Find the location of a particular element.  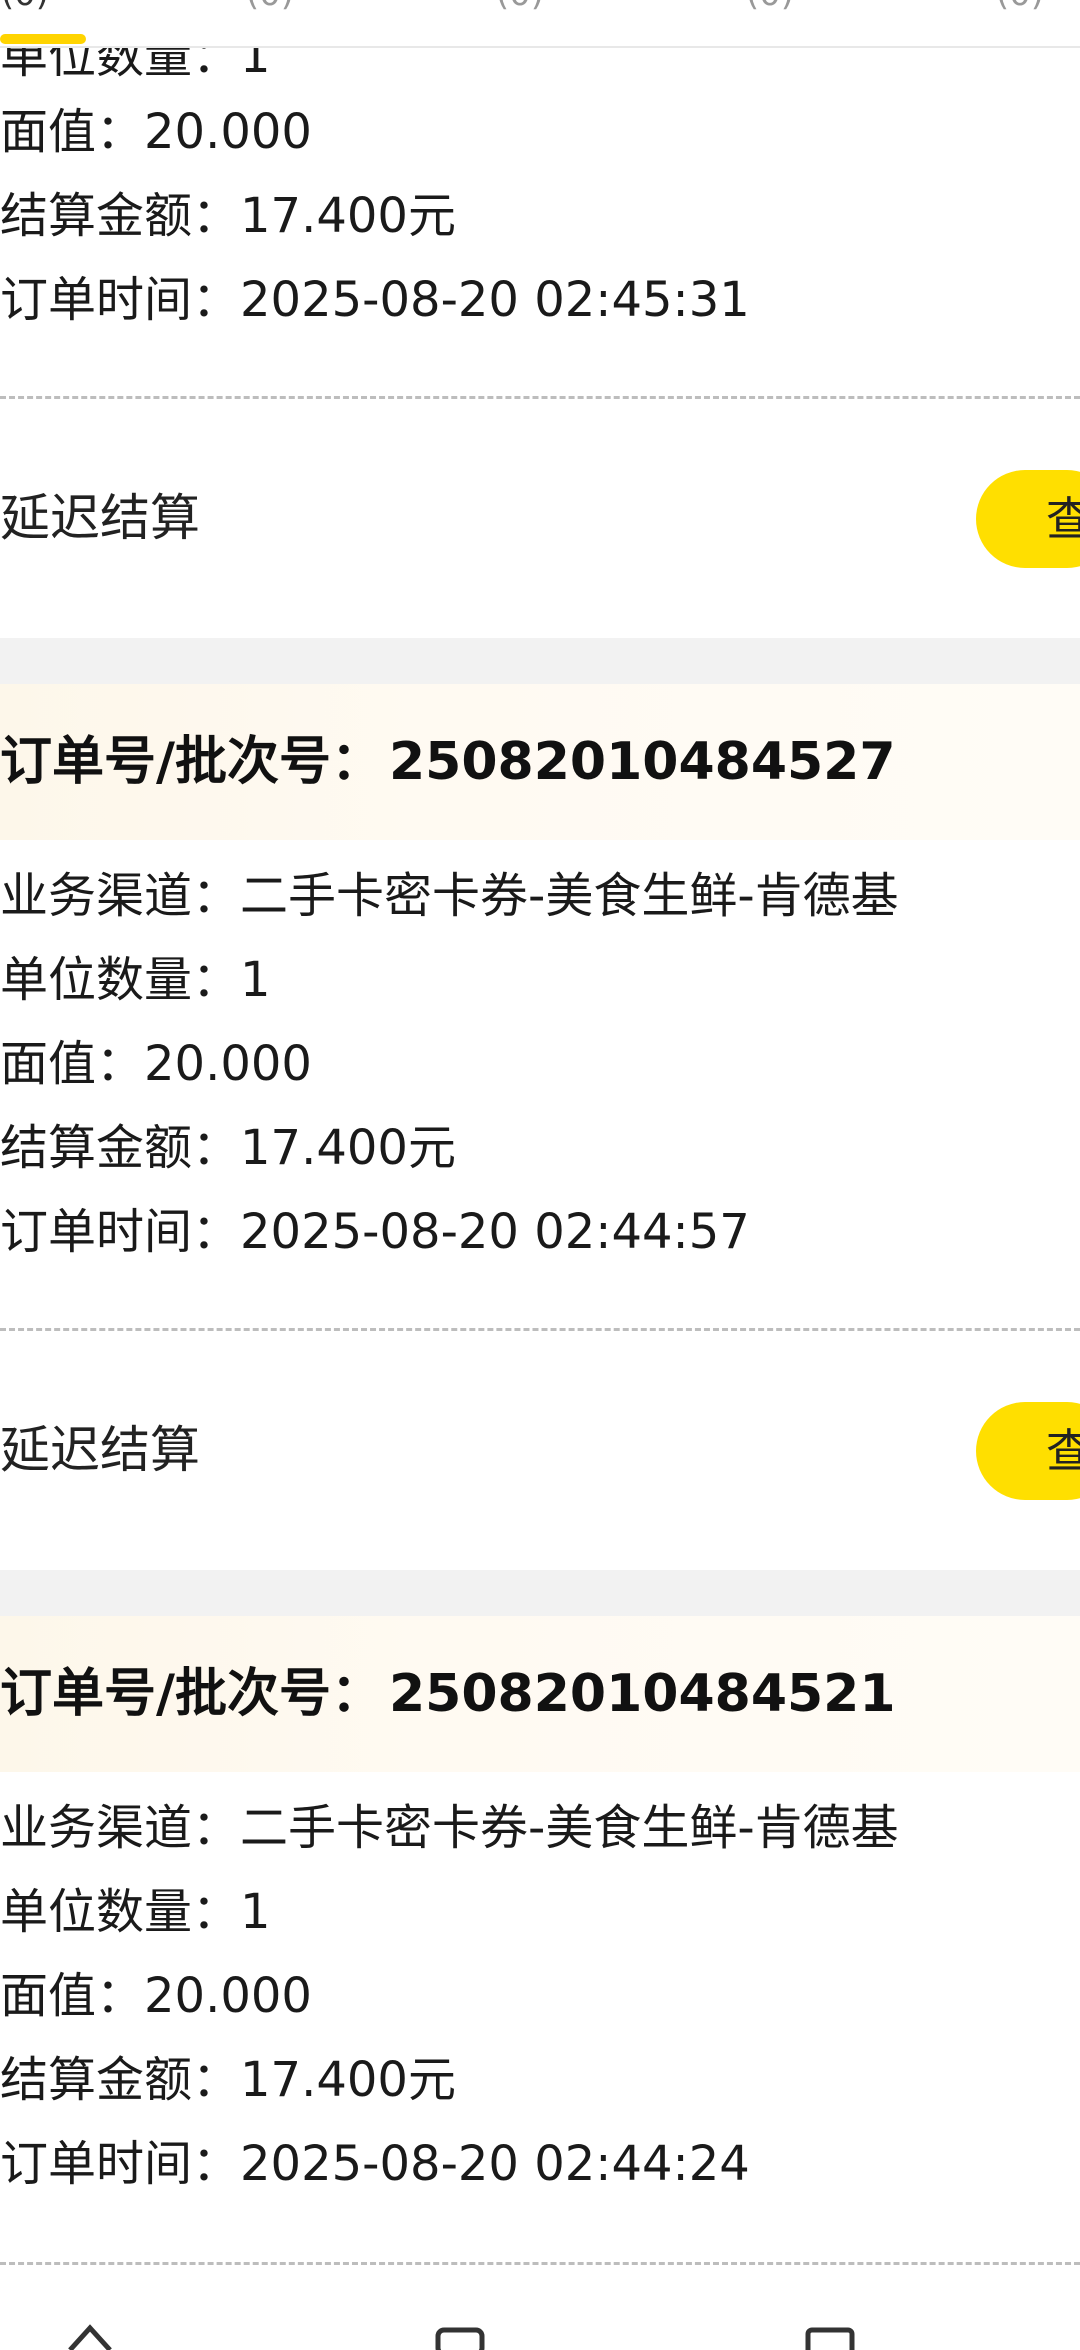

order-number: 订单号/批次号： 25082010484527 is located at coordinates (448, 762).